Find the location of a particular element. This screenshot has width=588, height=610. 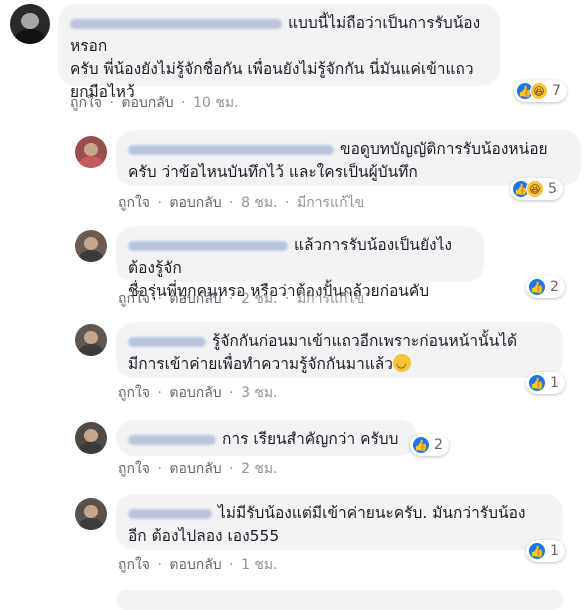

comment-actions: ถูกใจ · ตอบกลับ · 10 ชม. is located at coordinates (154, 103).